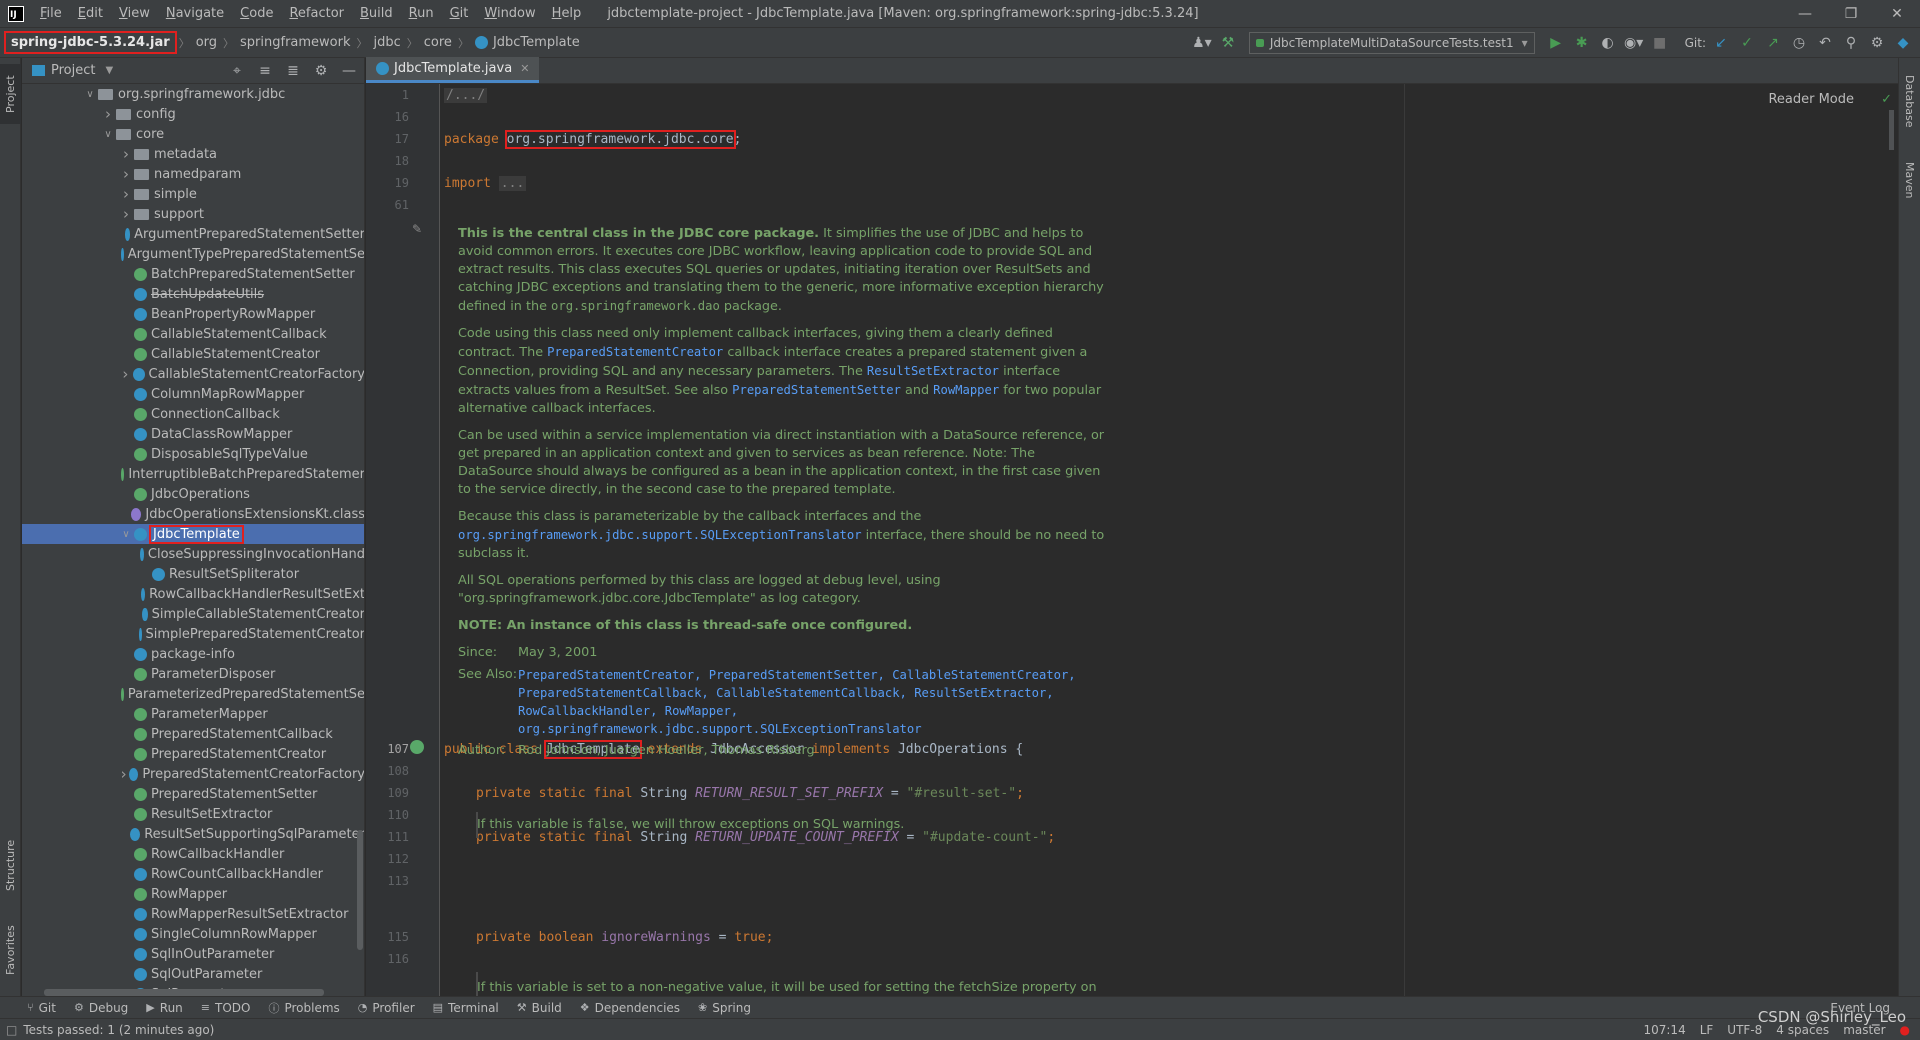  I want to click on edit-doc-icon: ✎, so click(417, 229).